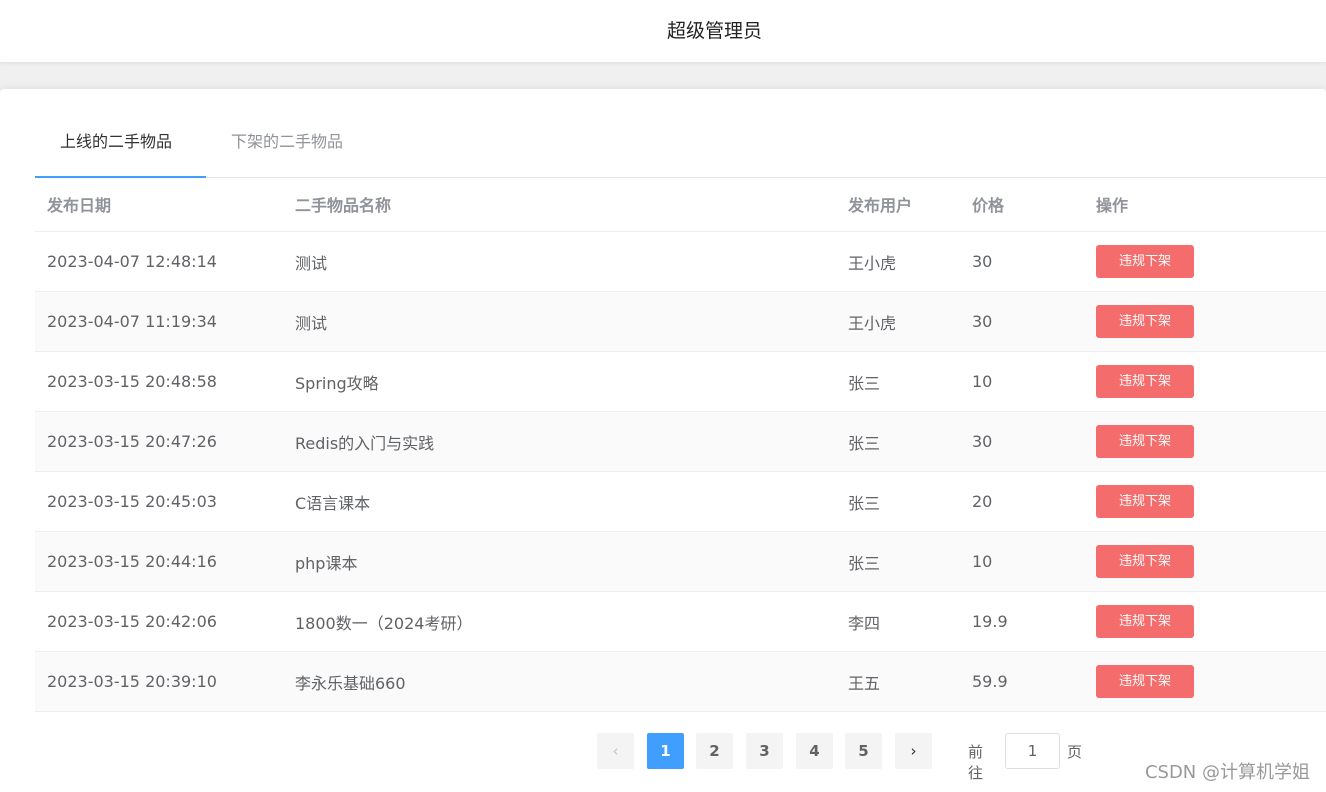 The image size is (1326, 792). Describe the element at coordinates (898, 681) in the screenshot. I see `cell-user: 王五` at that location.